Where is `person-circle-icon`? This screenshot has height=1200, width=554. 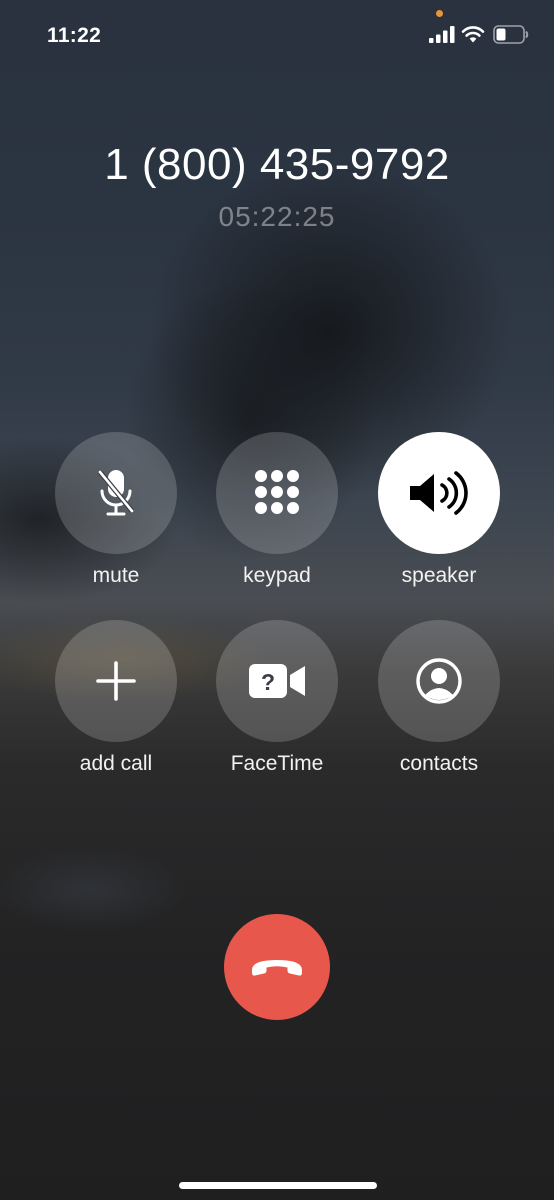 person-circle-icon is located at coordinates (439, 681).